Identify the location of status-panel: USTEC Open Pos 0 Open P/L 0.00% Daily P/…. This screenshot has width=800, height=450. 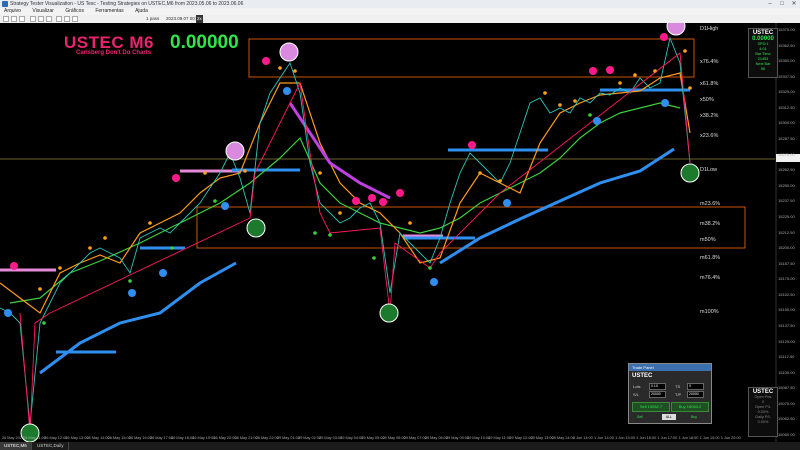
(763, 412).